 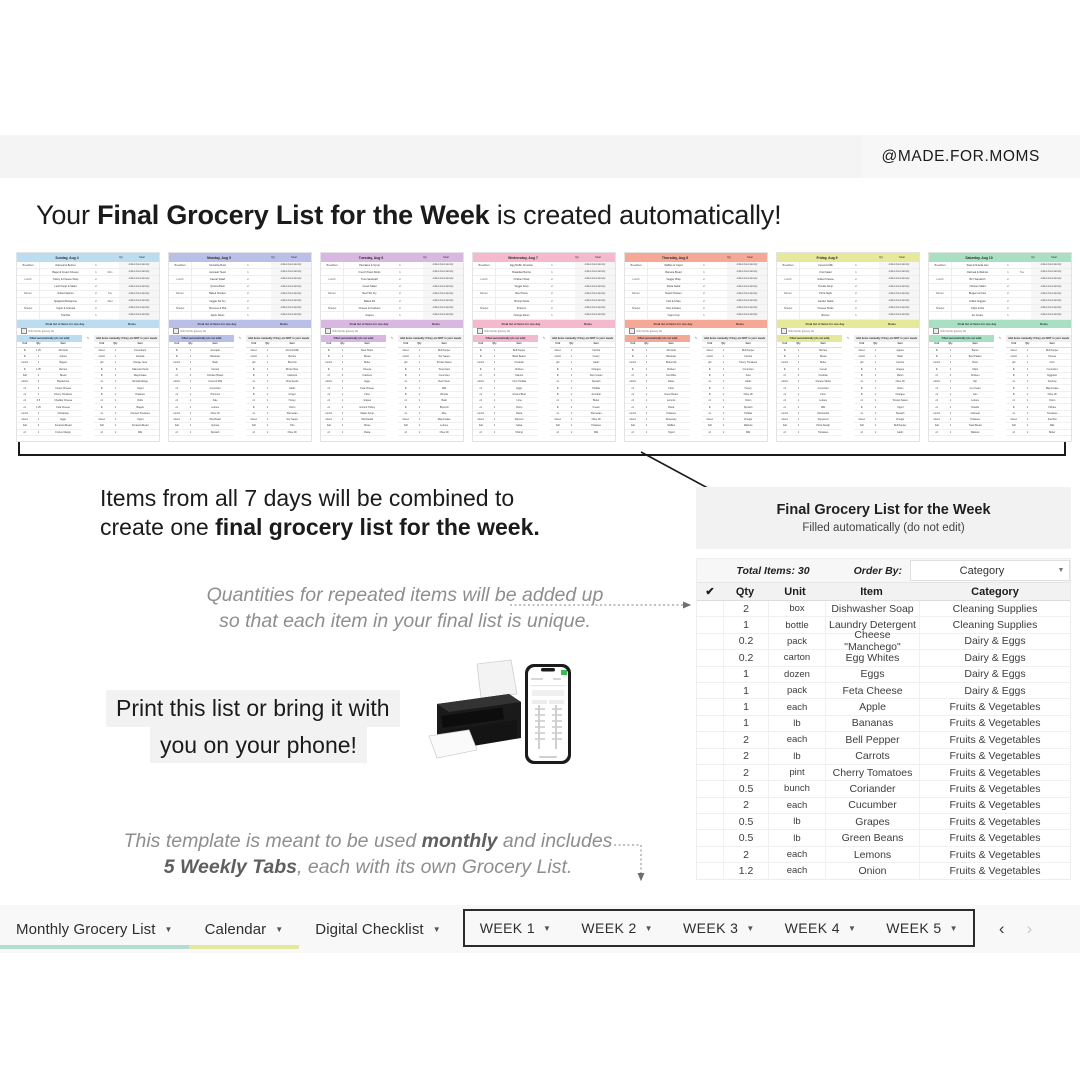 I want to click on table-row: 0.5 lb Grapes Fruits & Vegetables, so click(x=883, y=822).